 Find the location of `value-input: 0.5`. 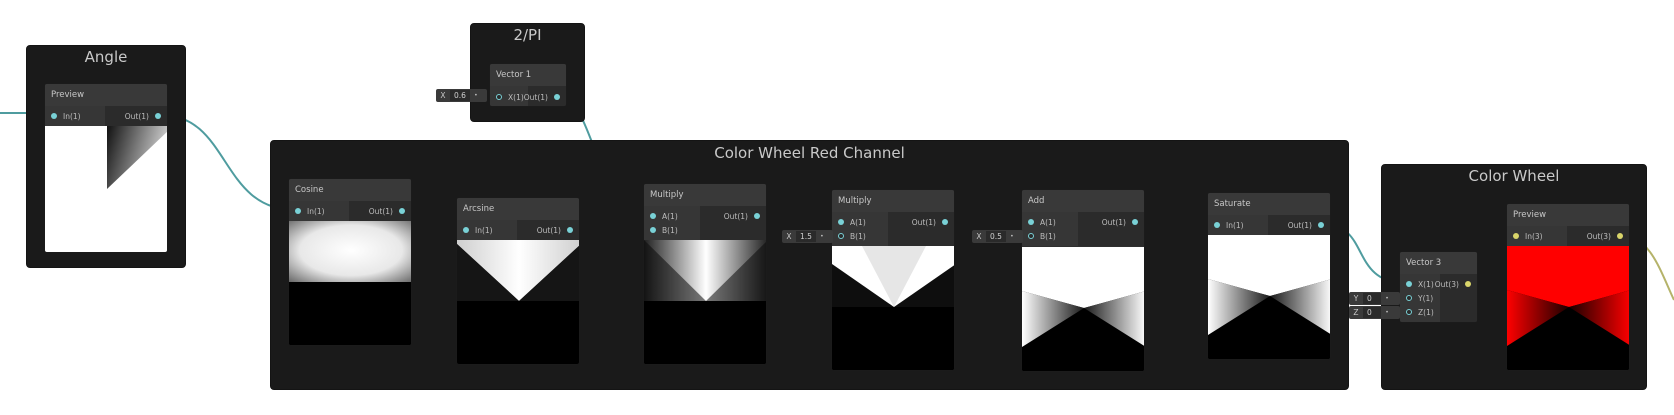

value-input: 0.5 is located at coordinates (996, 236).